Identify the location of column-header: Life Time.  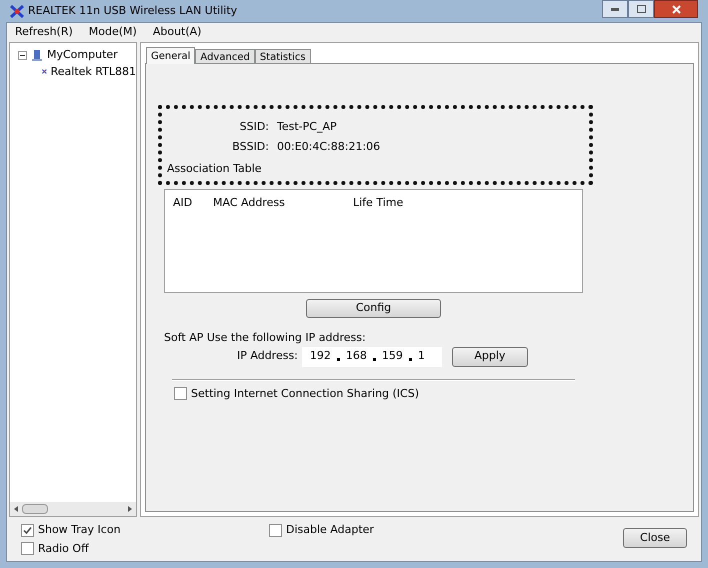
(378, 203).